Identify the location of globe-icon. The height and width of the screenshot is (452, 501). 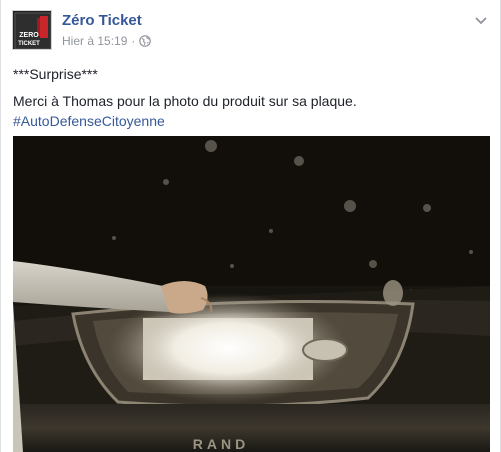
(145, 41).